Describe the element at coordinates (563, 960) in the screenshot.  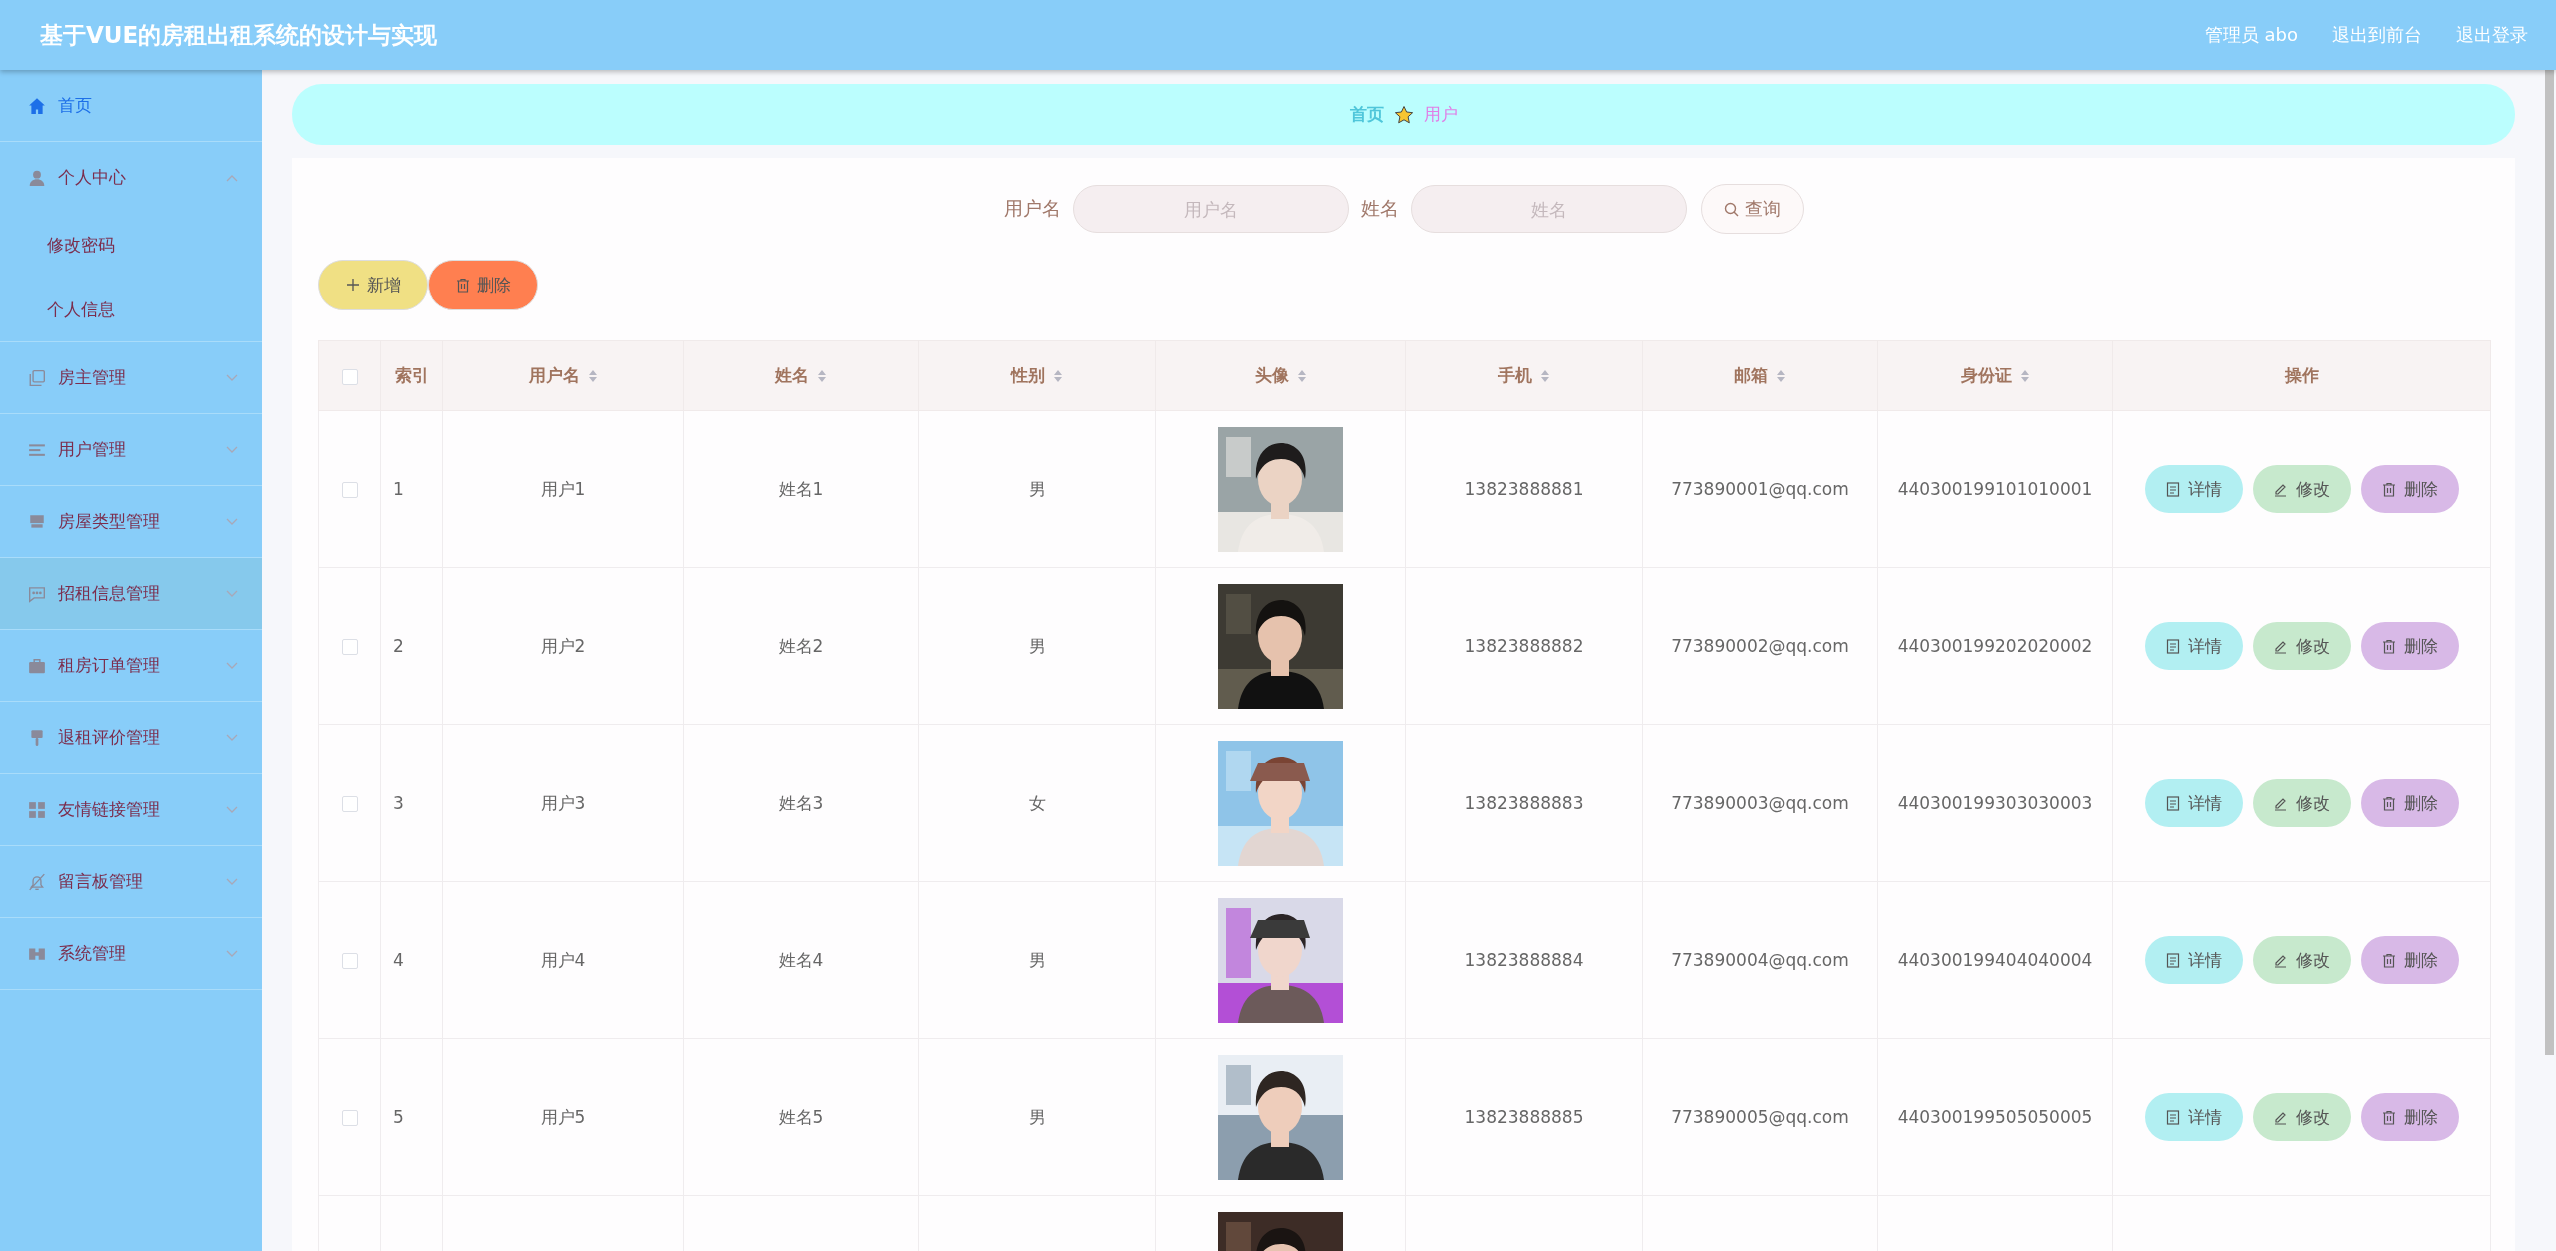
I see `table-cell: 用户4` at that location.